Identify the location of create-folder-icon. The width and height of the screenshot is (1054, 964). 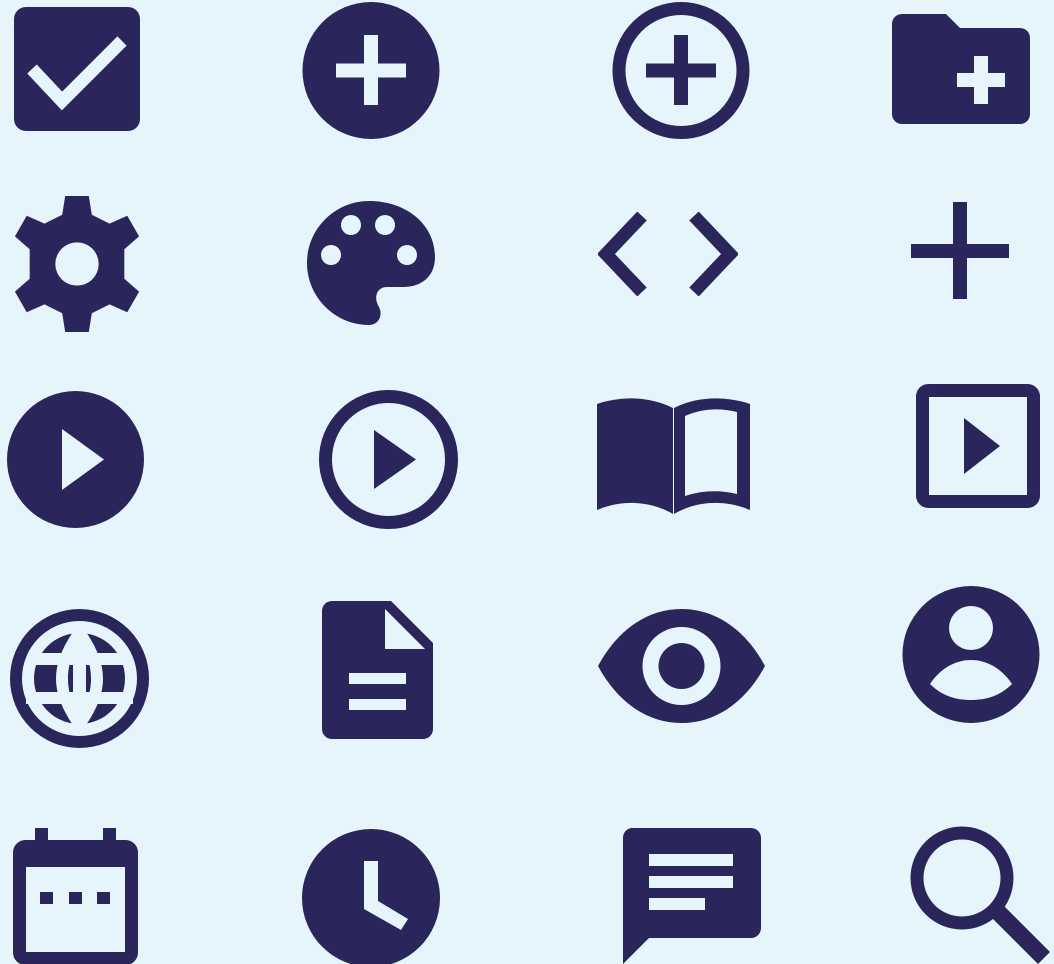
(961, 69).